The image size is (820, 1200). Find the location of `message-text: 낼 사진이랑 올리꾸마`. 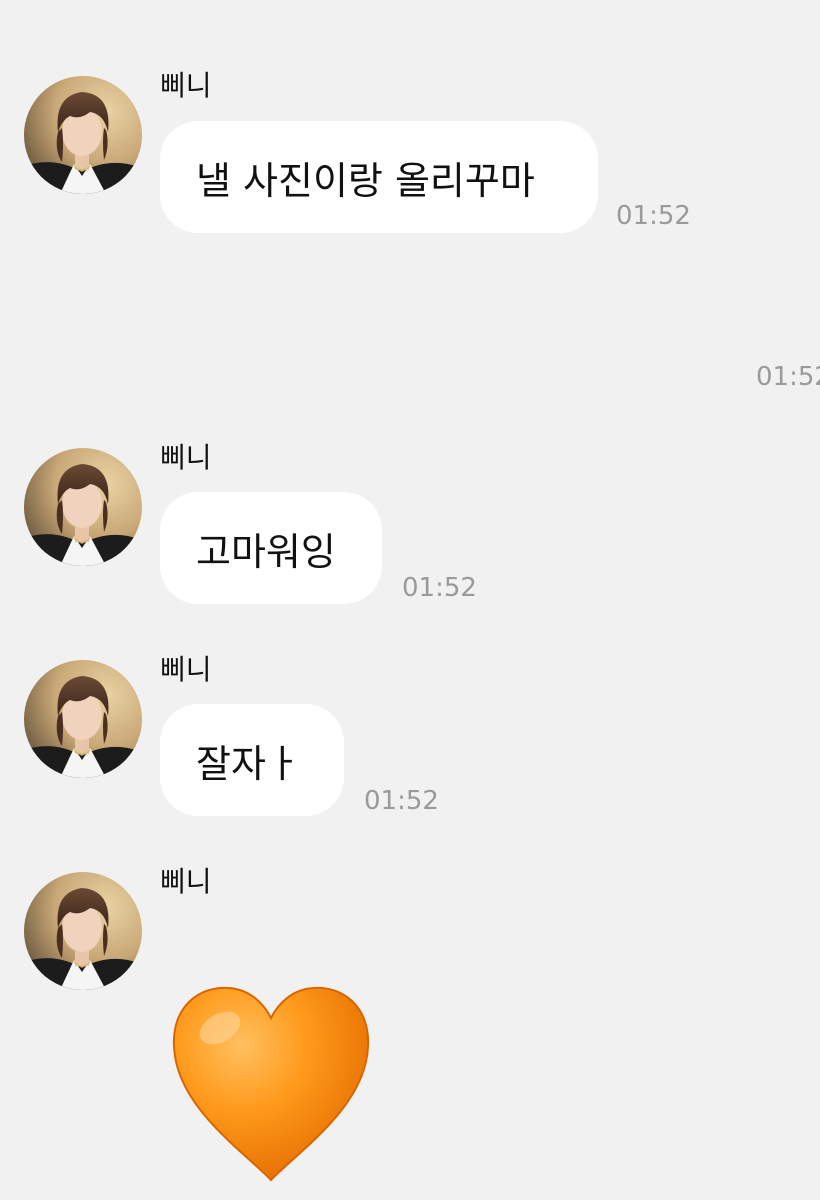

message-text: 낼 사진이랑 올리꾸마 is located at coordinates (365, 180).